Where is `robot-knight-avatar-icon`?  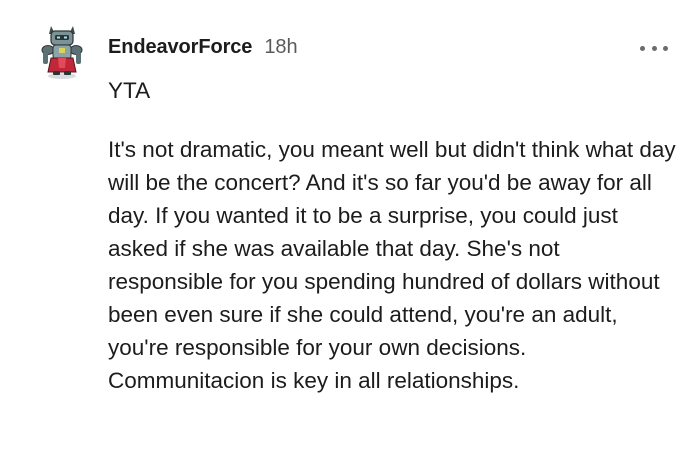 robot-knight-avatar-icon is located at coordinates (62, 52).